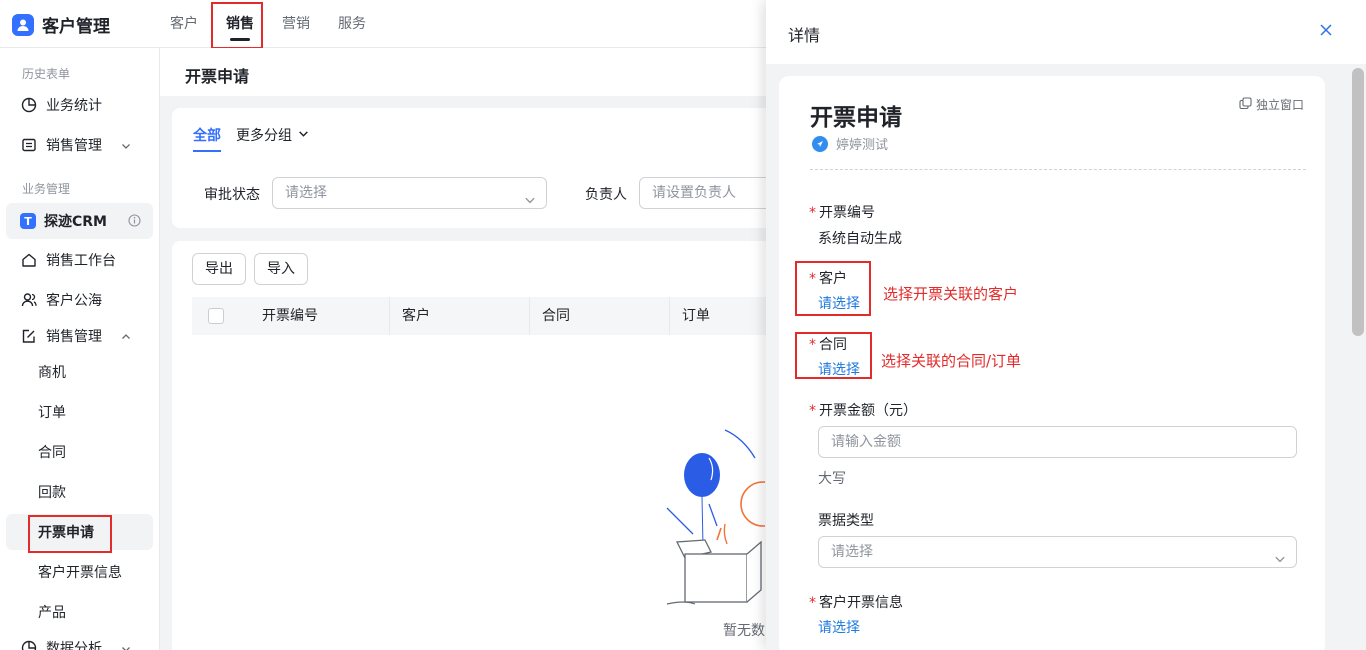  I want to click on sidebar-item-business-stats: 业务统计, so click(79, 105).